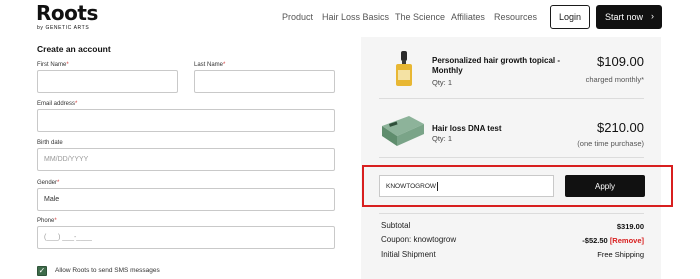 The height and width of the screenshot is (279, 700). Describe the element at coordinates (186, 237) in the screenshot. I see `phone-field: (___) ___-____` at that location.